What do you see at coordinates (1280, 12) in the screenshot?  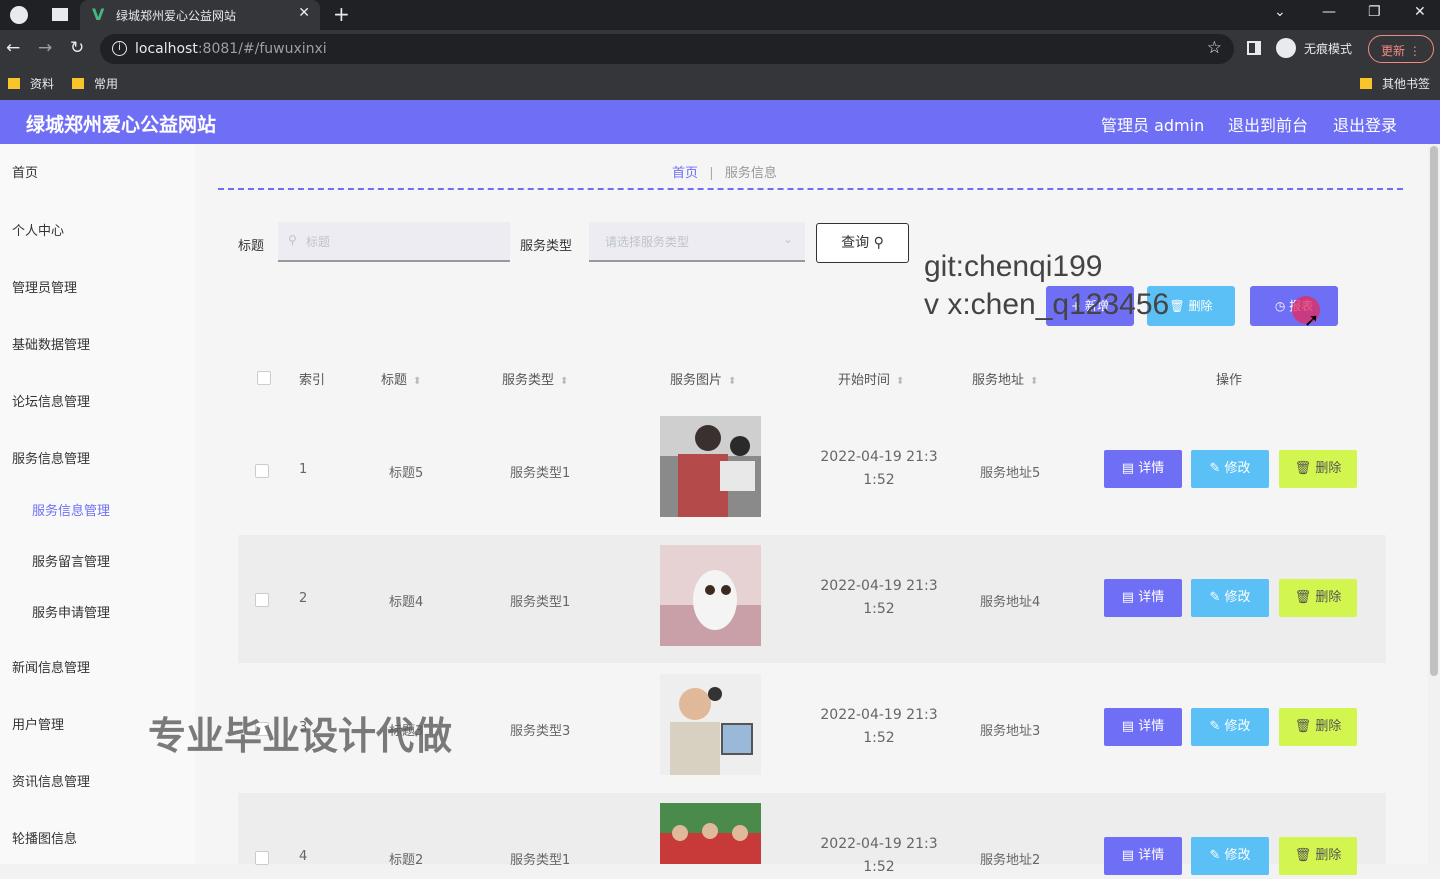 I see `tab-list-icon: ⌄` at bounding box center [1280, 12].